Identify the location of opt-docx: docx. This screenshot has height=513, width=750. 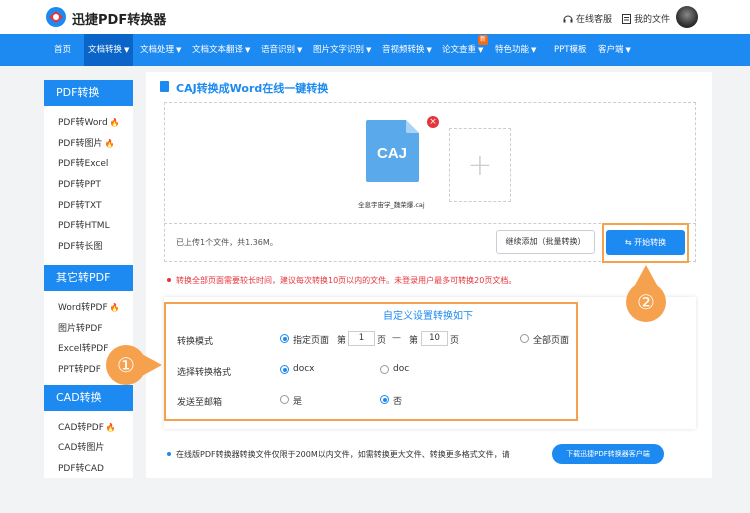
(304, 369).